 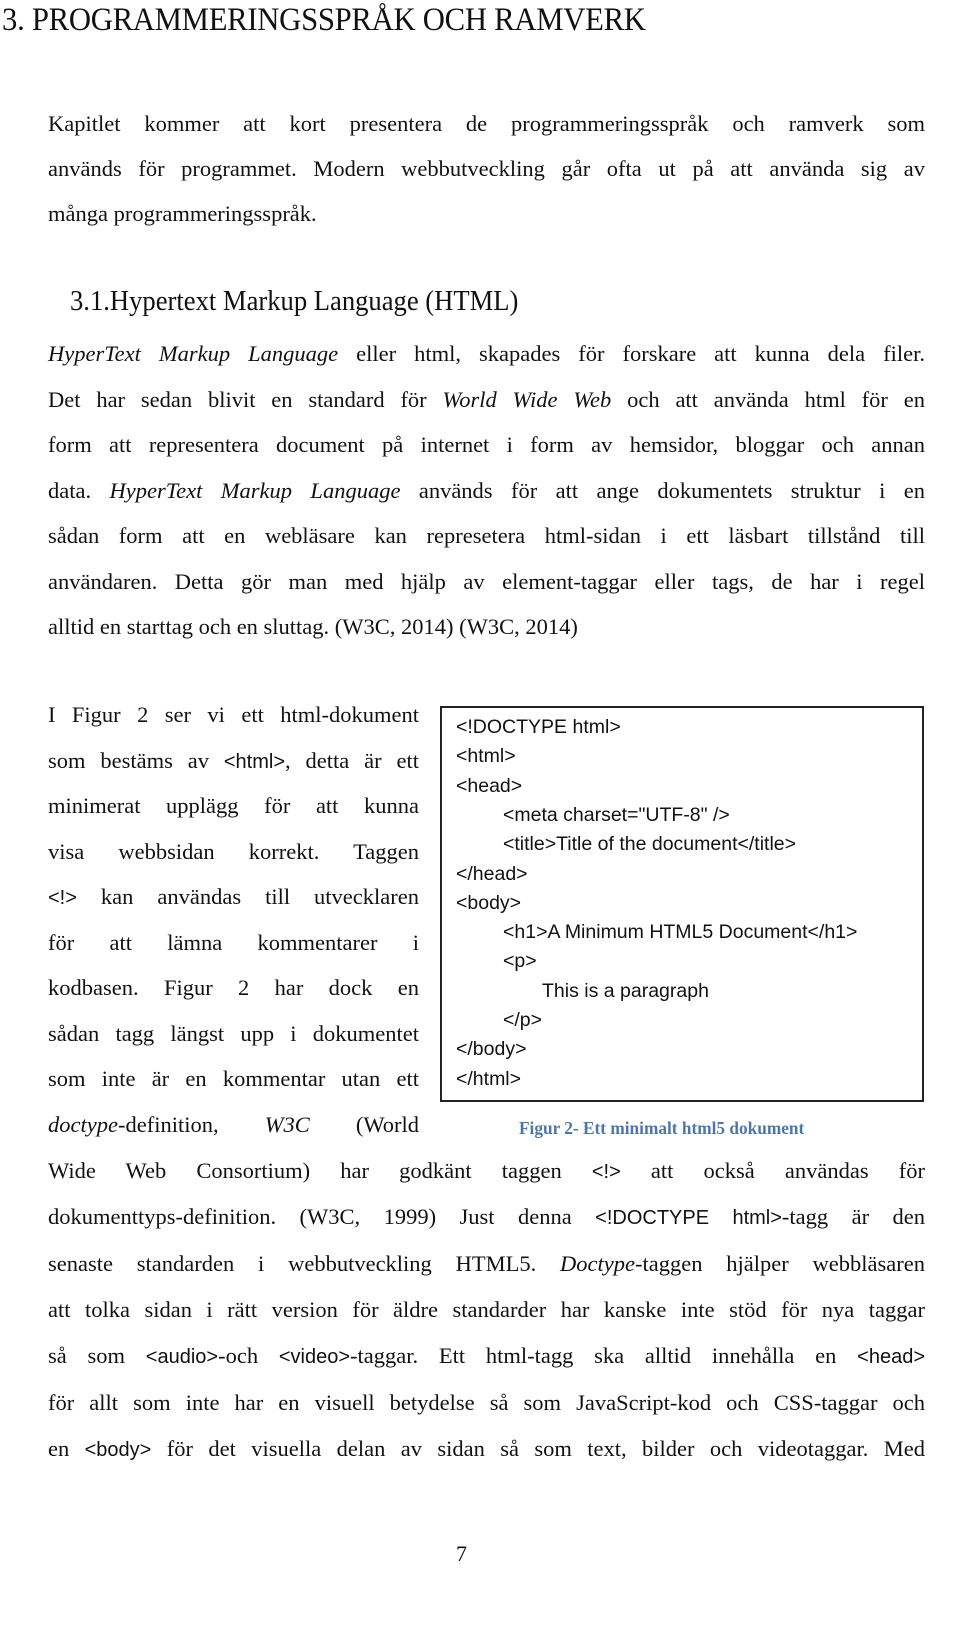 I want to click on text-run: data., so click(x=79, y=490).